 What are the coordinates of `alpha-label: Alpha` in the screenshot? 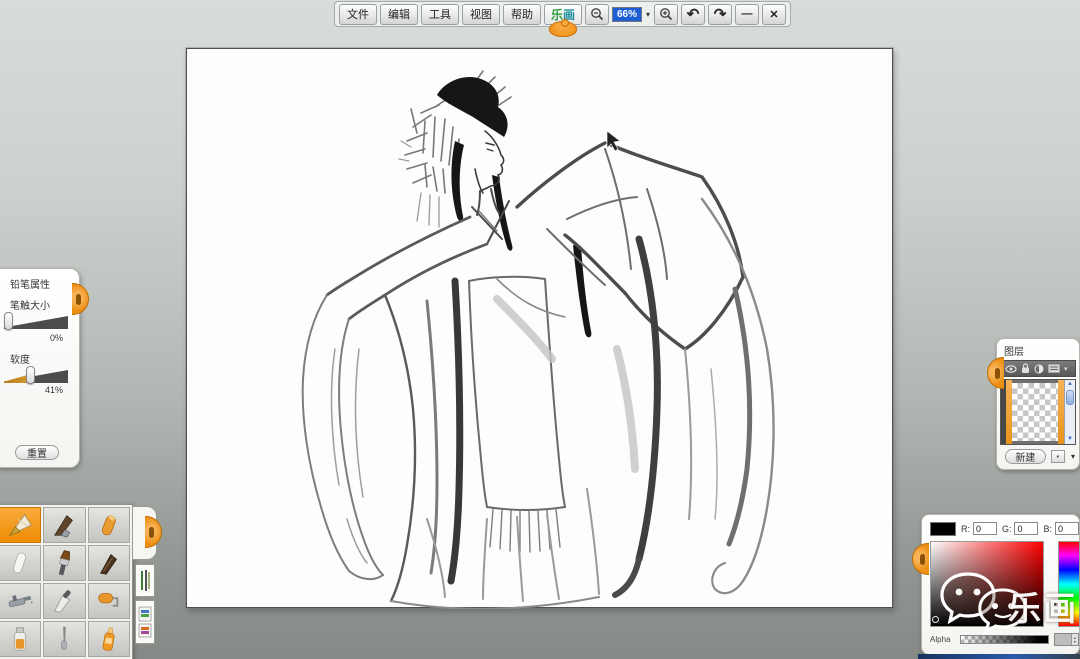 It's located at (940, 639).